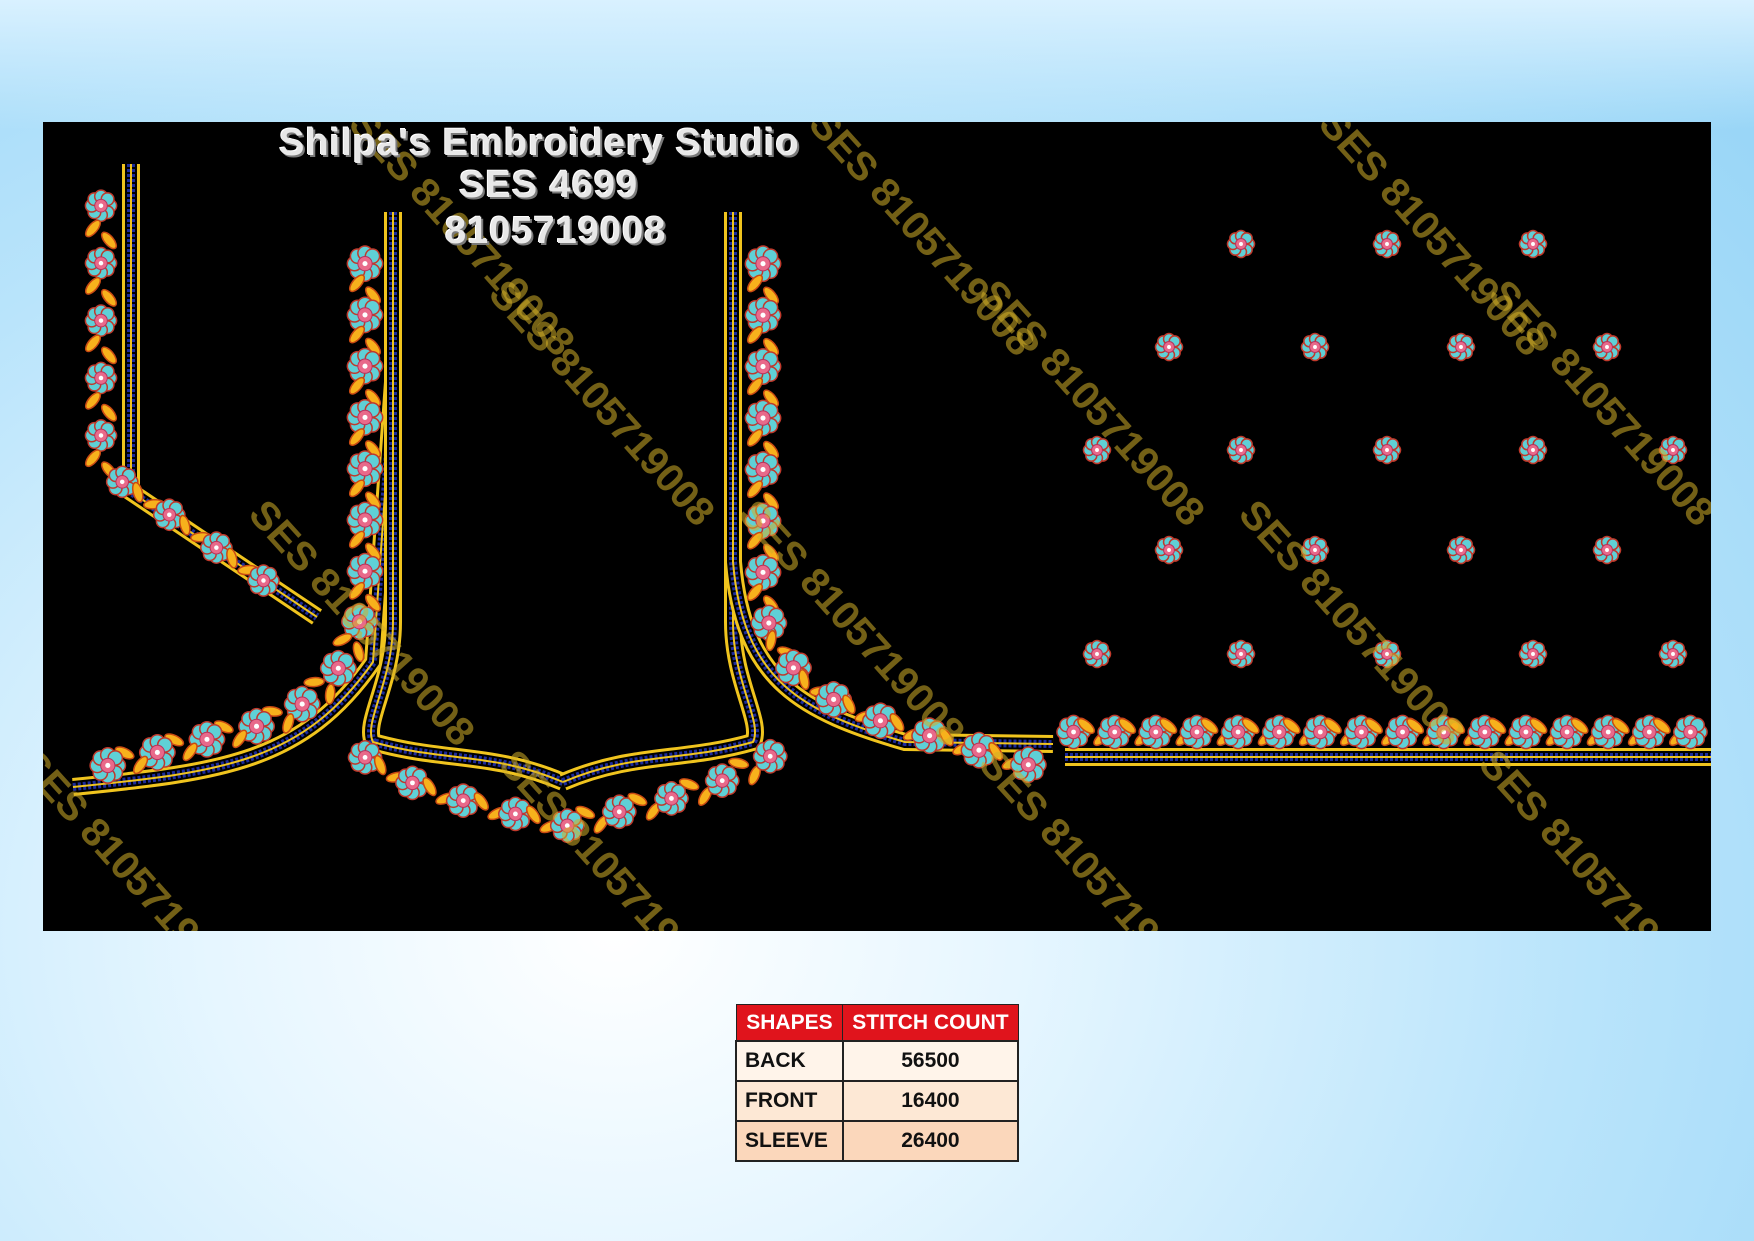  What do you see at coordinates (549, 185) in the screenshot?
I see `design-code: SES 4699` at bounding box center [549, 185].